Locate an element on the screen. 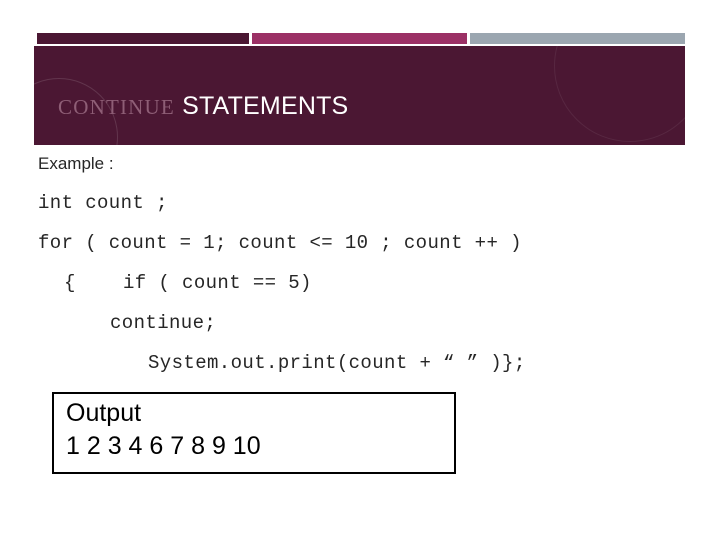 This screenshot has width=720, height=540. accent-bar-dark is located at coordinates (143, 38).